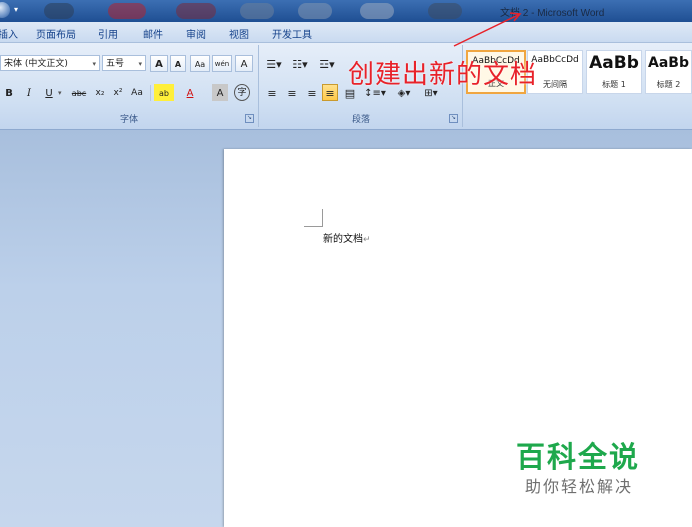 The image size is (692, 527). Describe the element at coordinates (668, 72) in the screenshot. I see `style-heading-2: AaBb 标题 2` at that location.